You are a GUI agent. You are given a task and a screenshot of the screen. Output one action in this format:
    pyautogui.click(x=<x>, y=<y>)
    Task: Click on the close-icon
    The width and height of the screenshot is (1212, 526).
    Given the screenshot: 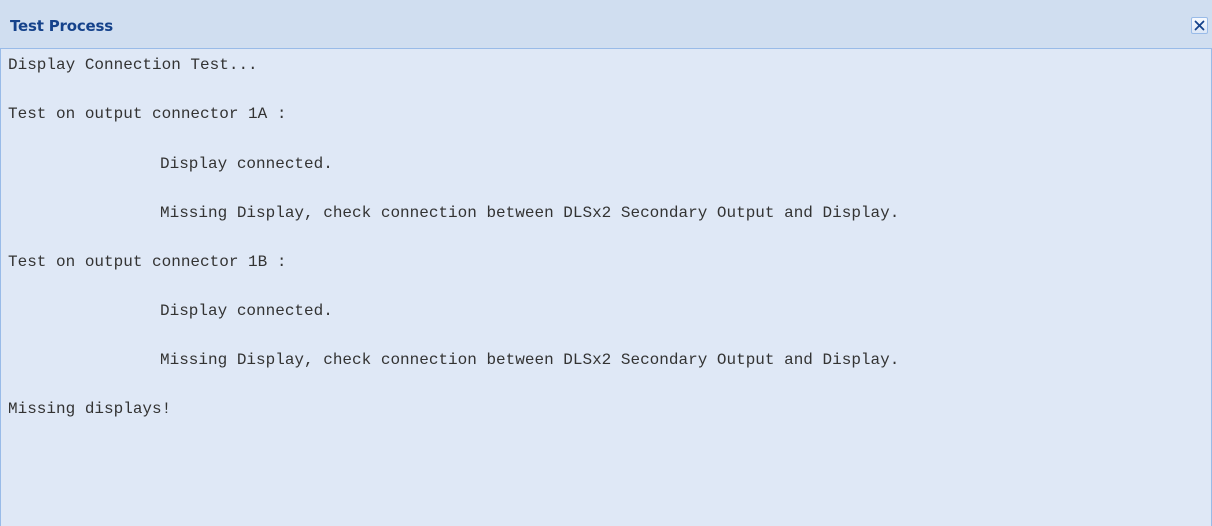 What is the action you would take?
    pyautogui.click(x=1199, y=25)
    